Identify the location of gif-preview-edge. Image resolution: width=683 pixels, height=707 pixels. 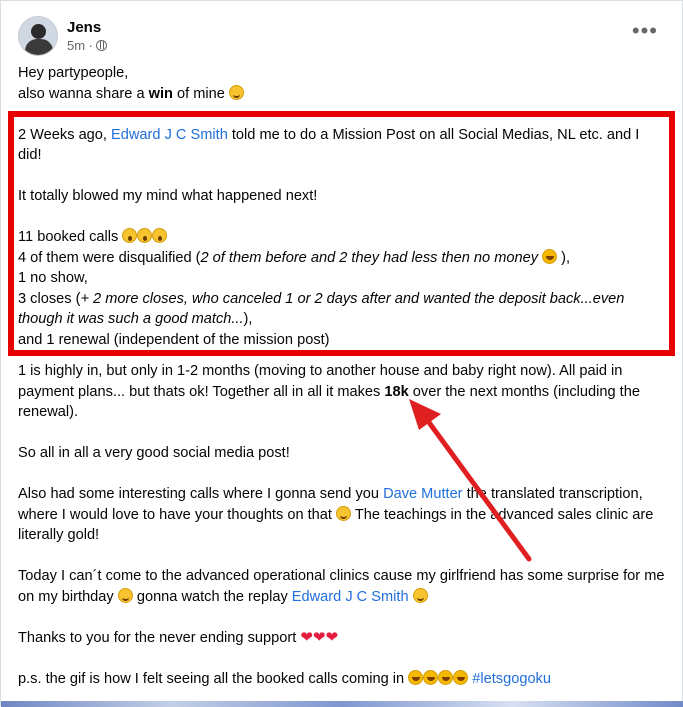
(342, 704).